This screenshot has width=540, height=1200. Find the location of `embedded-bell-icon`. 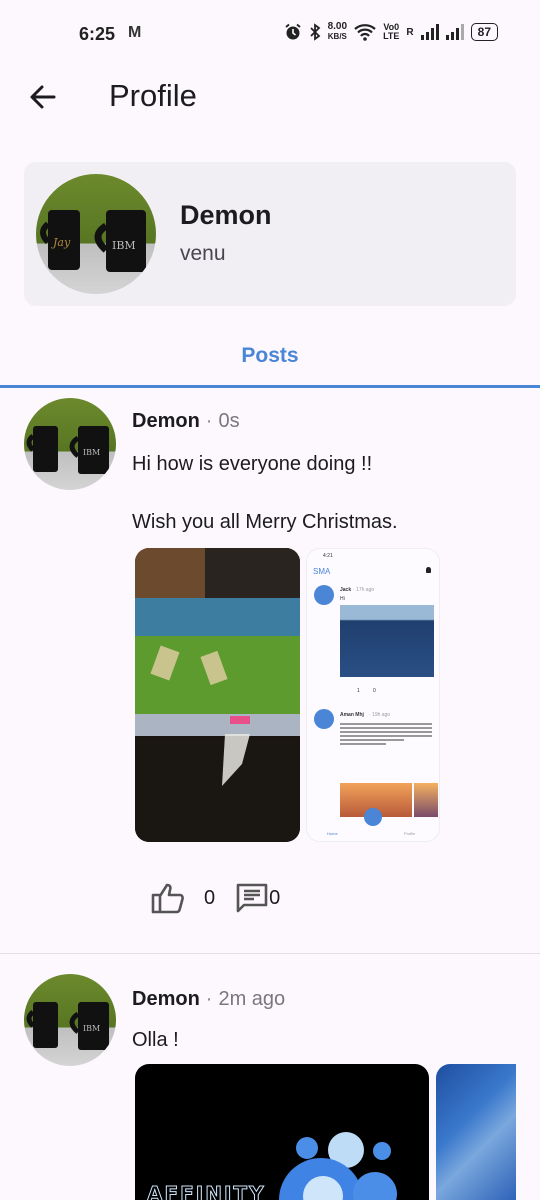

embedded-bell-icon is located at coordinates (428, 570).